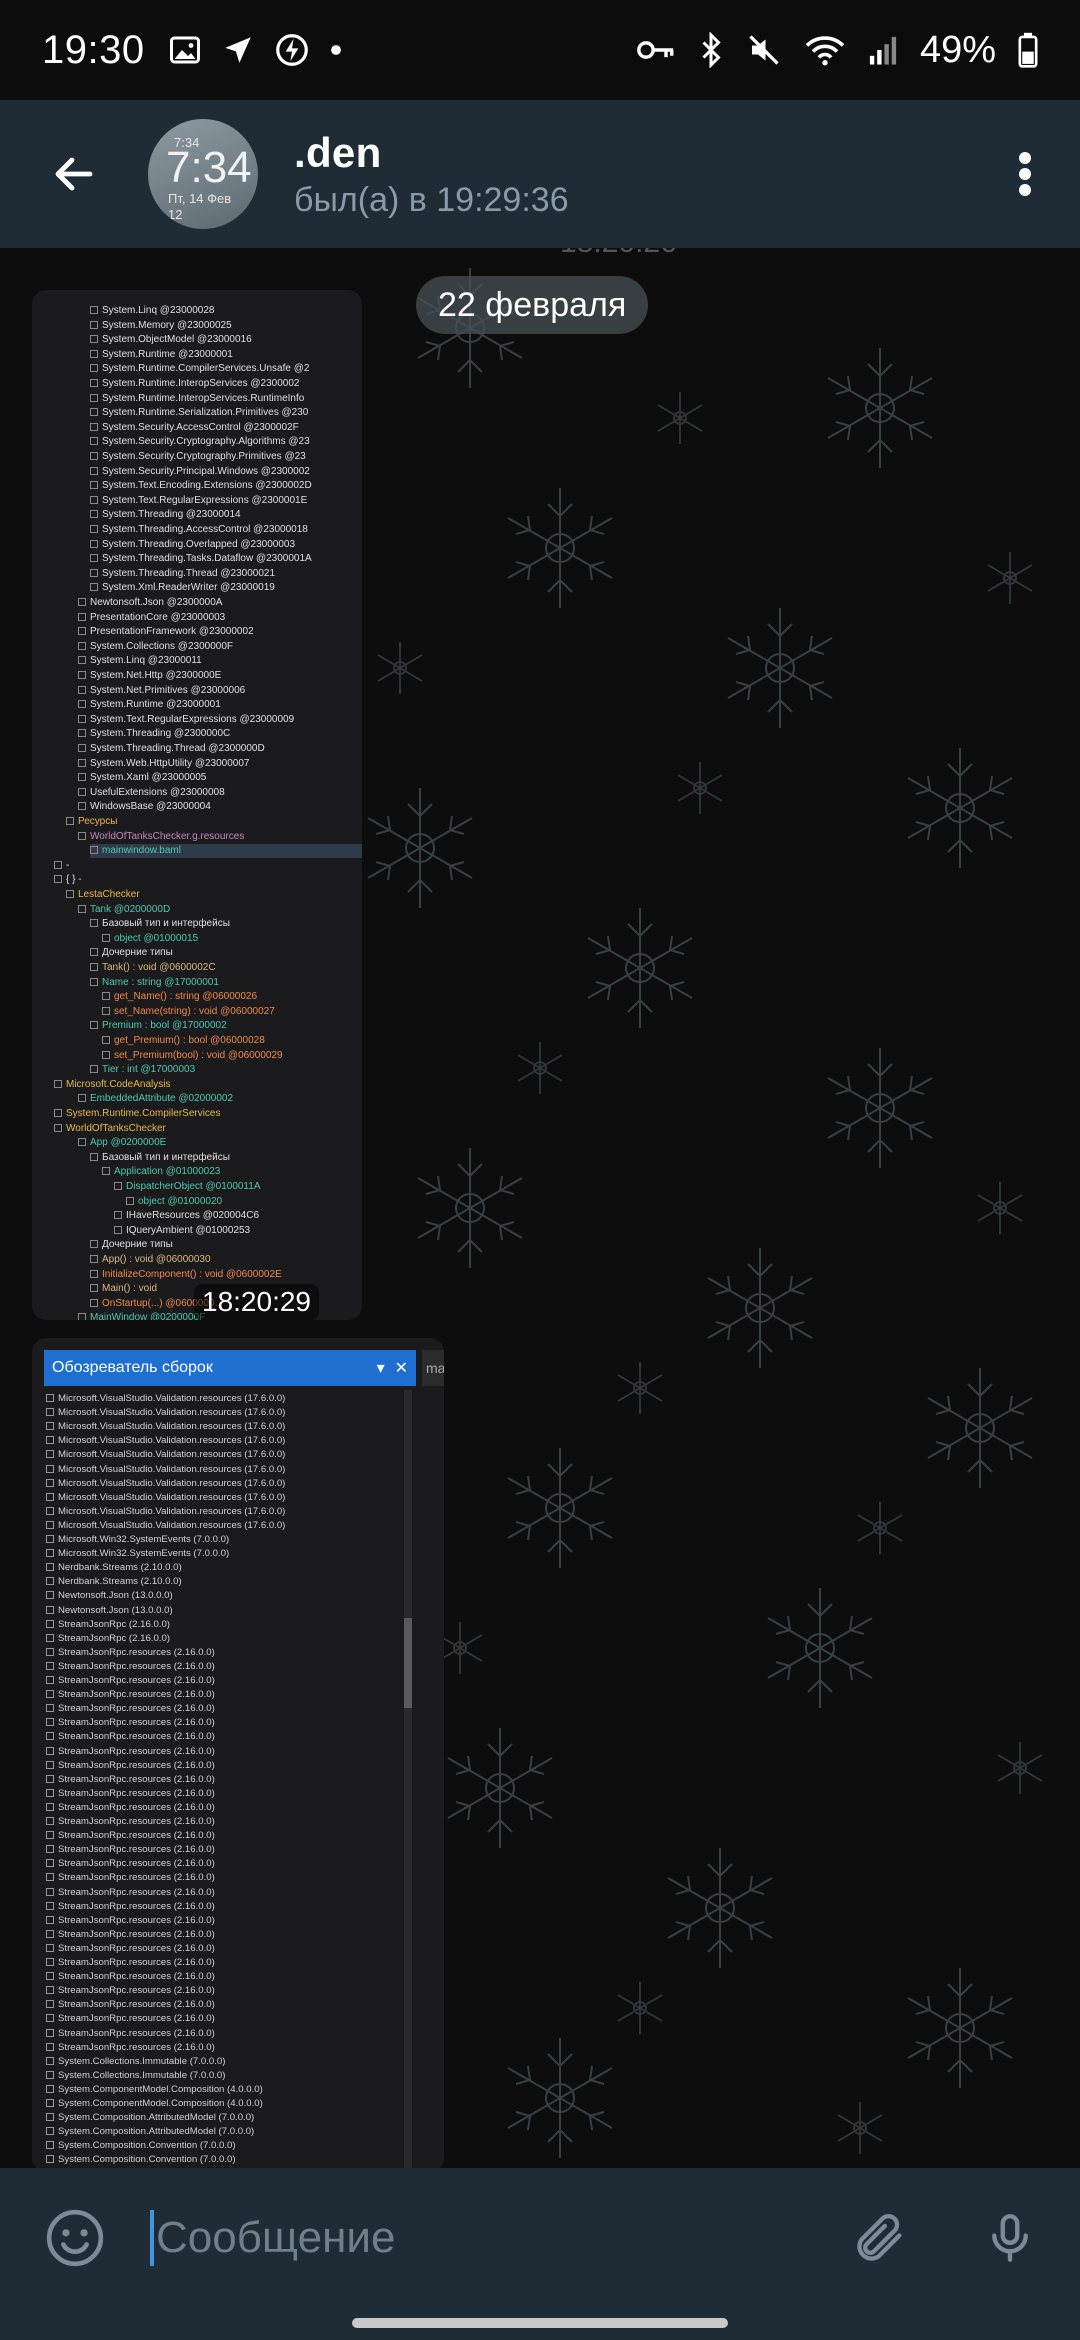 This screenshot has width=1080, height=2340. I want to click on message-input, so click(488, 2238).